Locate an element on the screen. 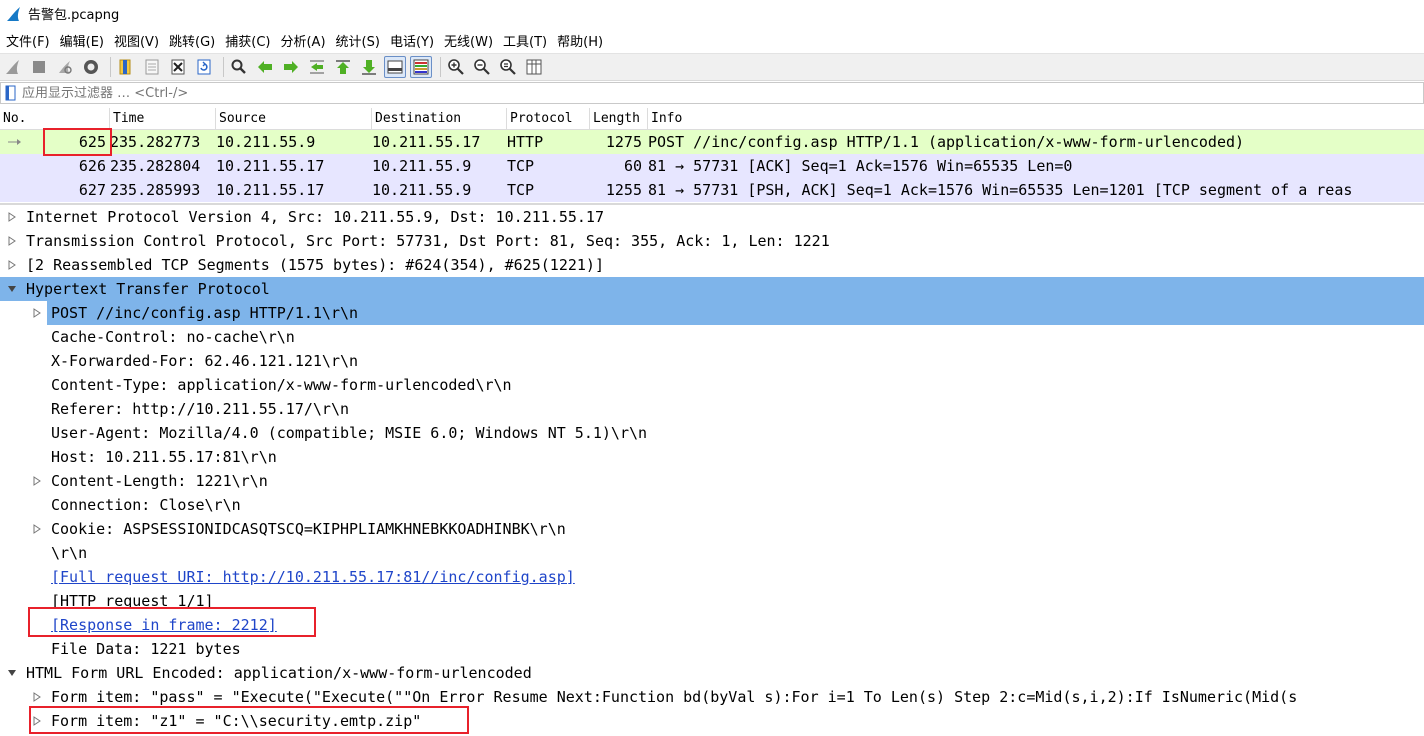  detail-tree-item: File Data: 1221 bytes is located at coordinates (712, 649).